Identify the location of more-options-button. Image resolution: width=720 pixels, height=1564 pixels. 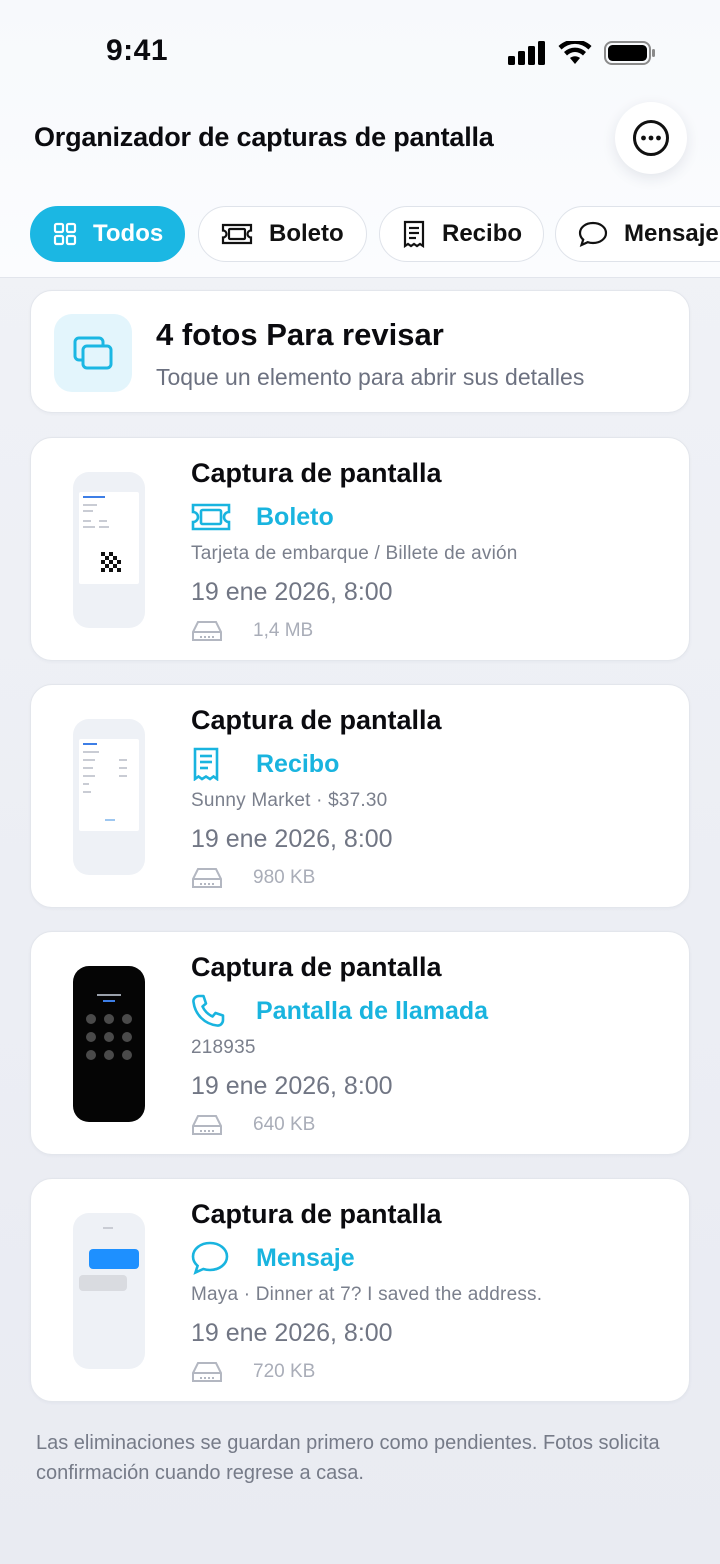
(651, 138).